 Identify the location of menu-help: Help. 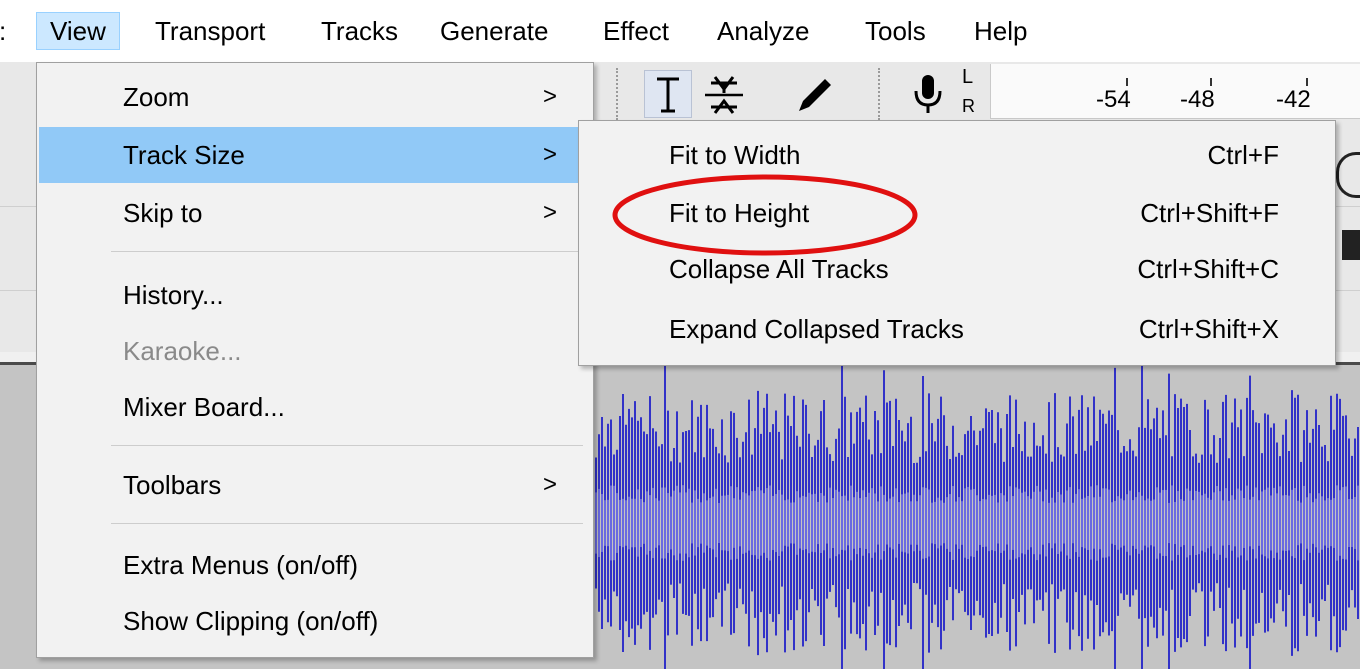
(1000, 31).